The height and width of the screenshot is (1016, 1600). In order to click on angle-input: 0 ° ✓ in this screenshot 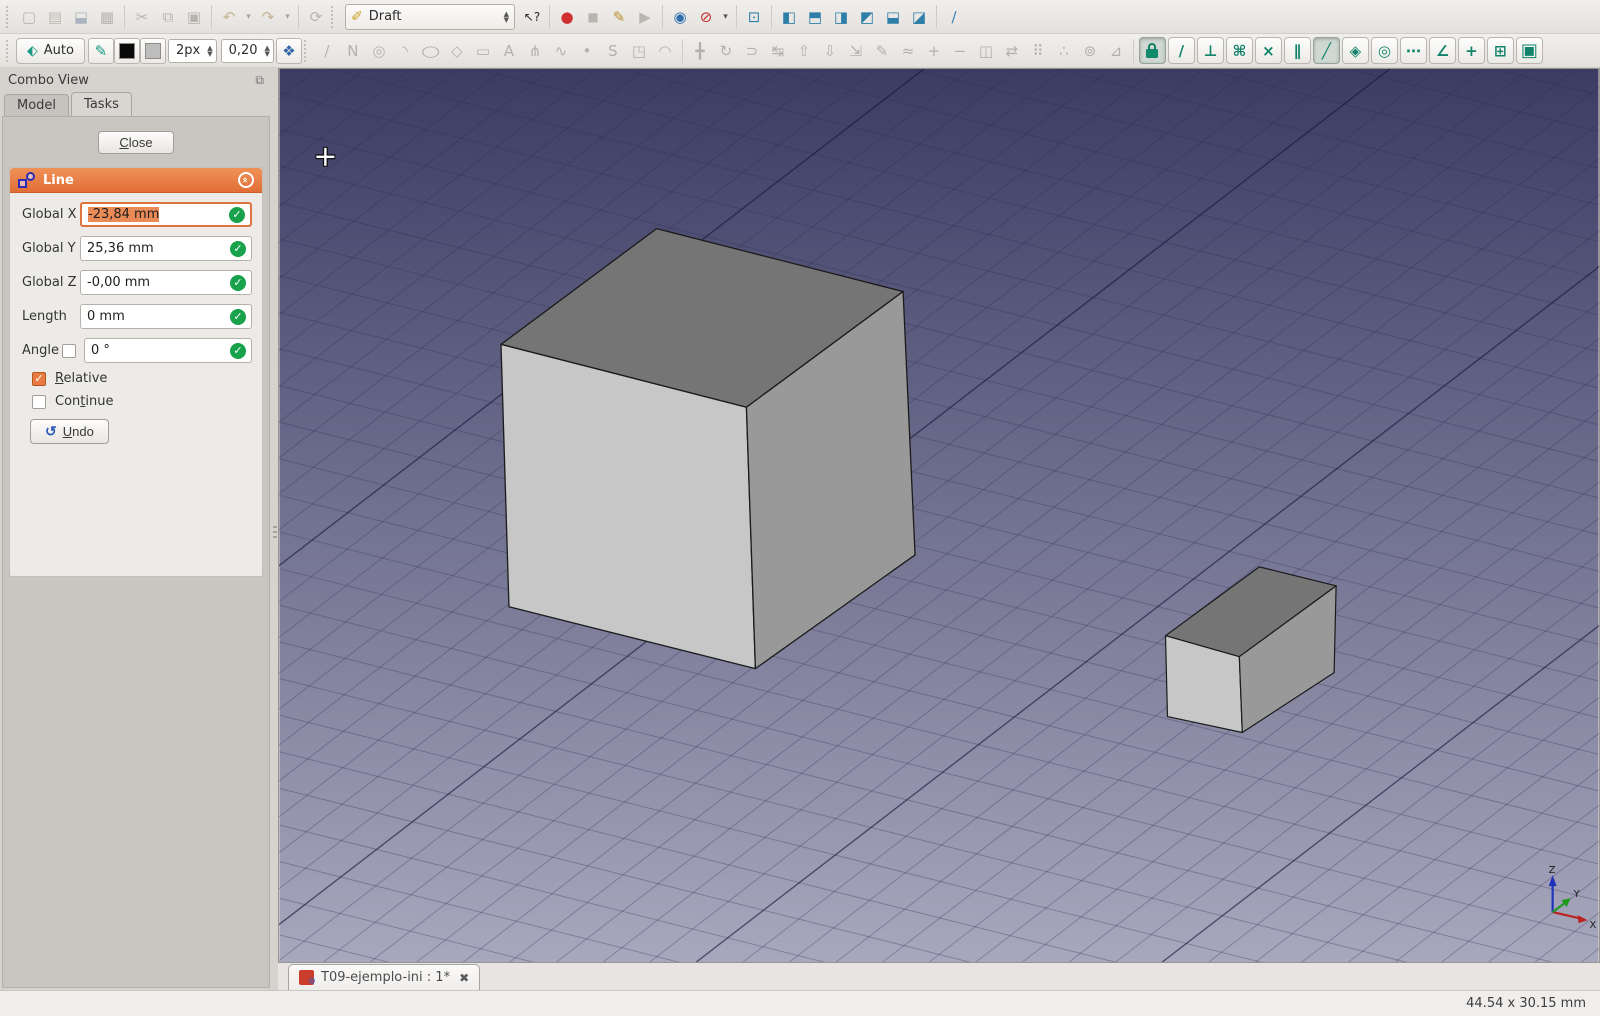, I will do `click(168, 350)`.